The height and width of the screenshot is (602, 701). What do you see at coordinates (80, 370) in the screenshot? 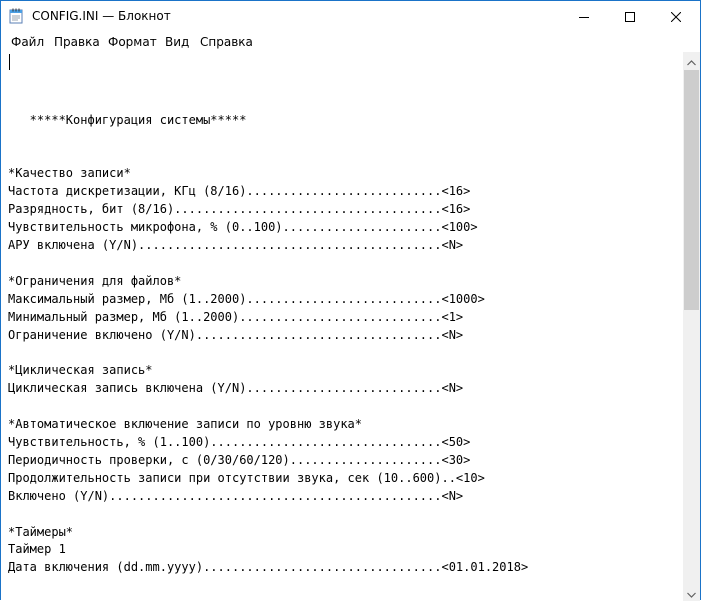
I see `document-line: *Циклическая запись*` at bounding box center [80, 370].